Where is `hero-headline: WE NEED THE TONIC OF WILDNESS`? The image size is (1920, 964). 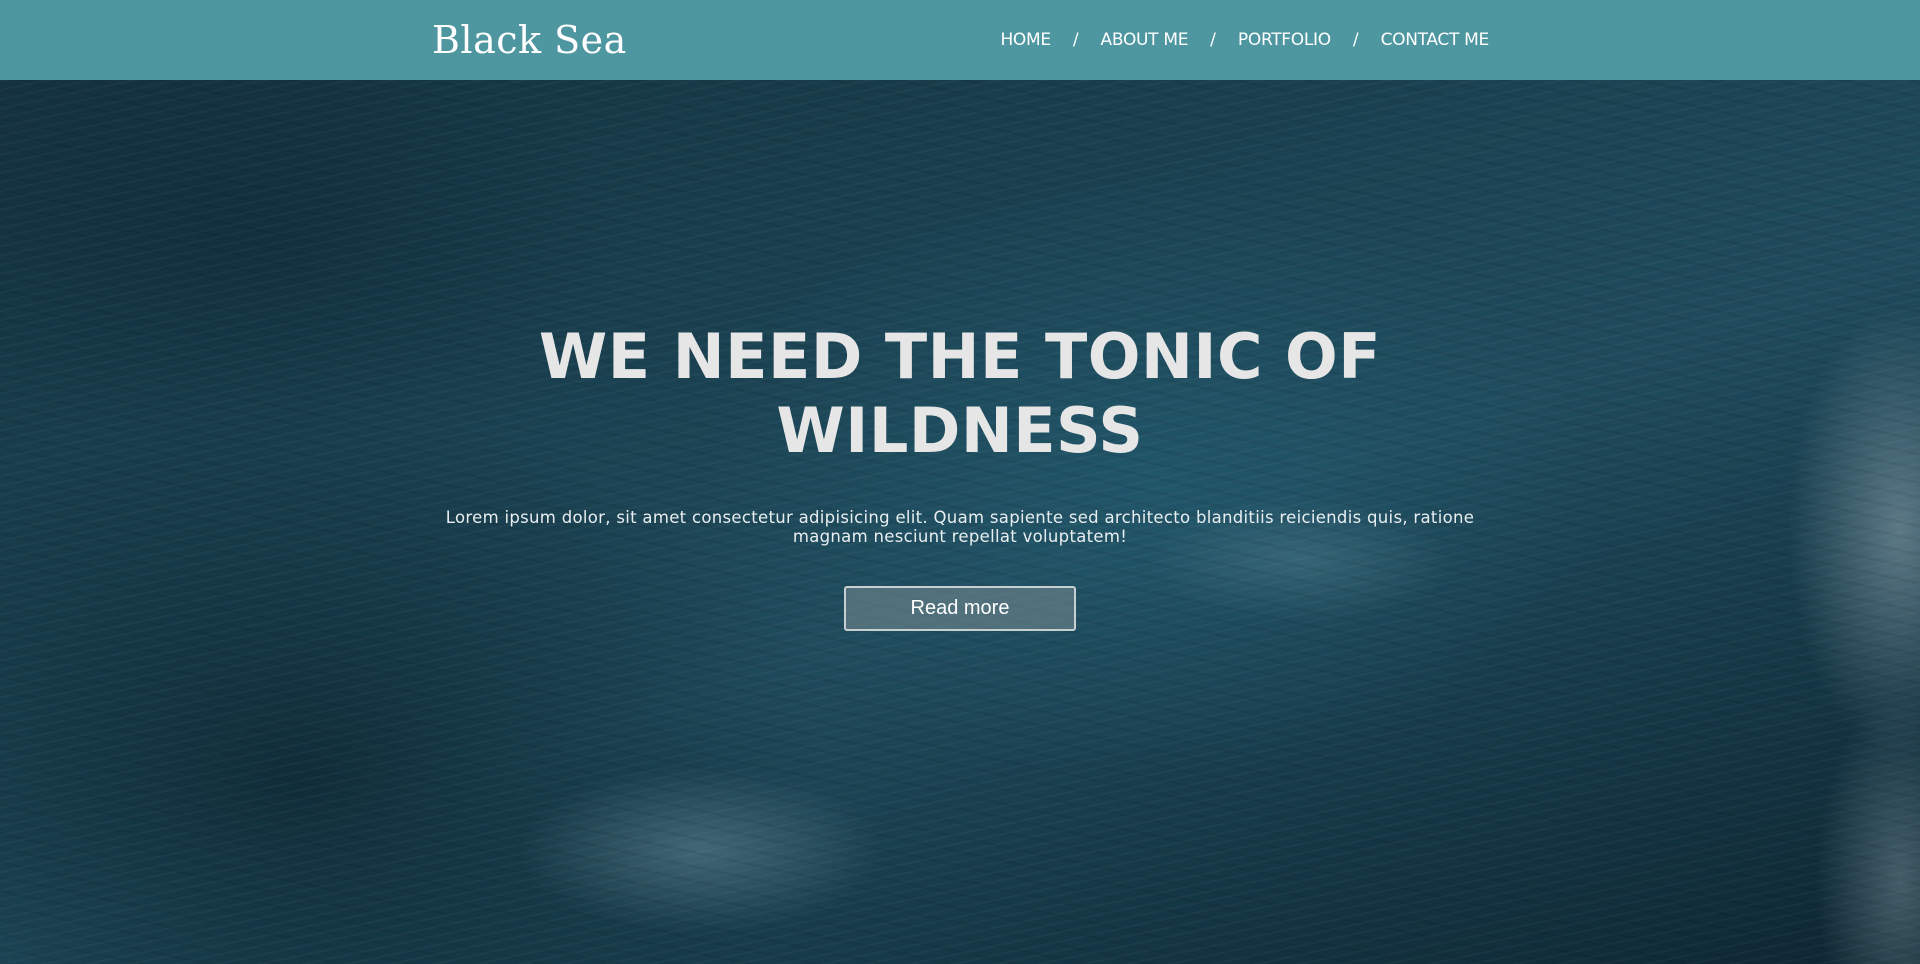
hero-headline: WE NEED THE TONIC OF WILDNESS is located at coordinates (960, 393).